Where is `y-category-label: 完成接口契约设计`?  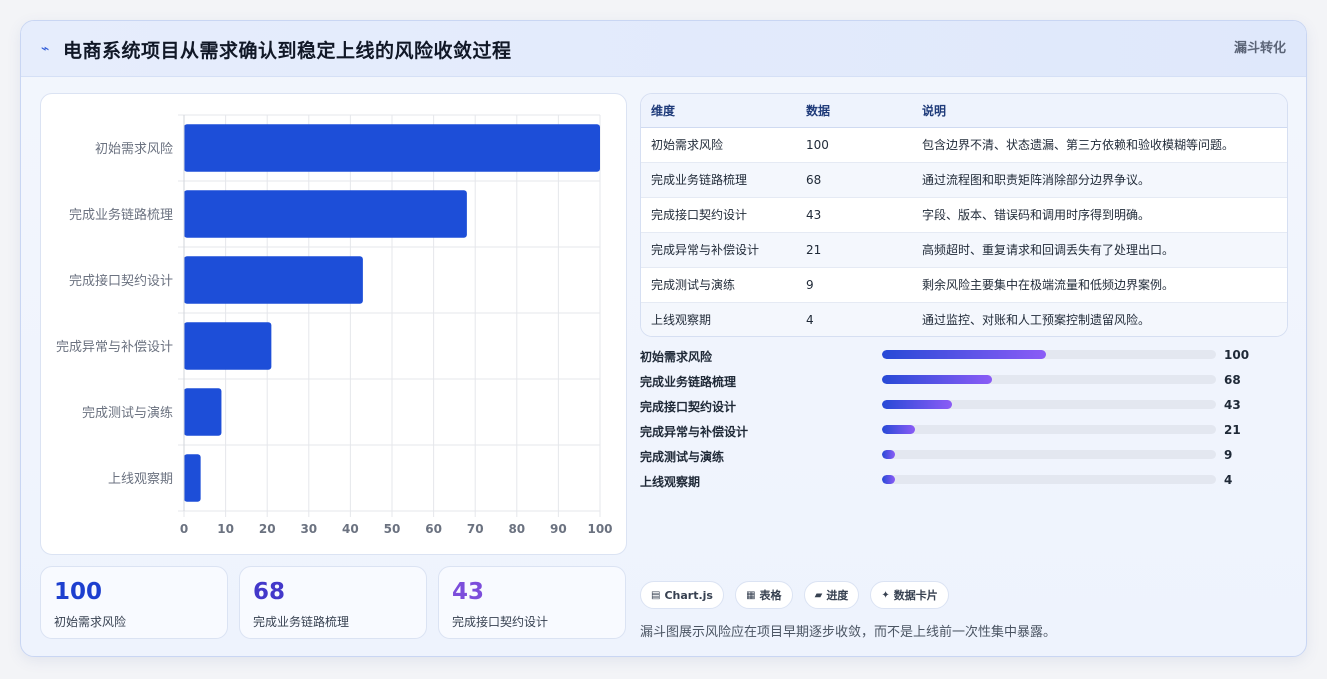
y-category-label: 完成接口契约设计 is located at coordinates (121, 281).